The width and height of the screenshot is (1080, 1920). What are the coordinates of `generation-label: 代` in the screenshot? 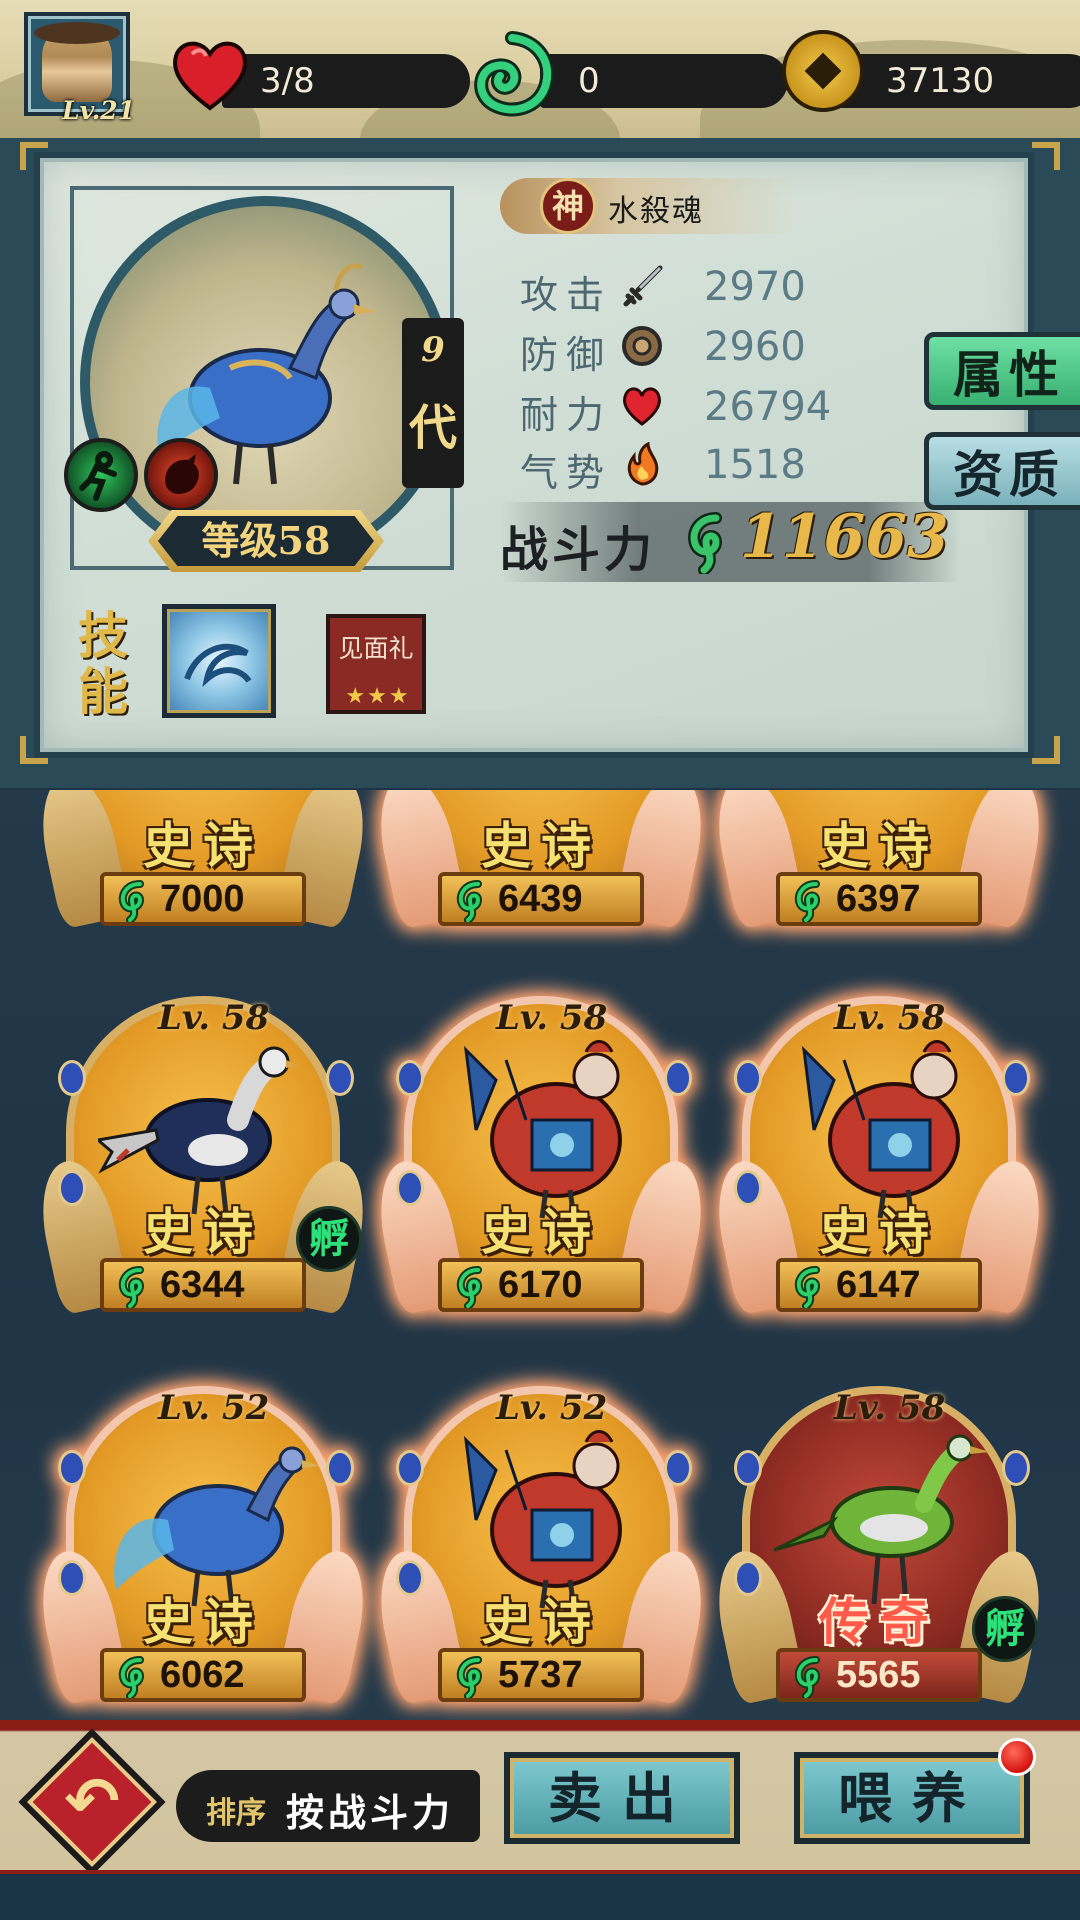 It's located at (432, 428).